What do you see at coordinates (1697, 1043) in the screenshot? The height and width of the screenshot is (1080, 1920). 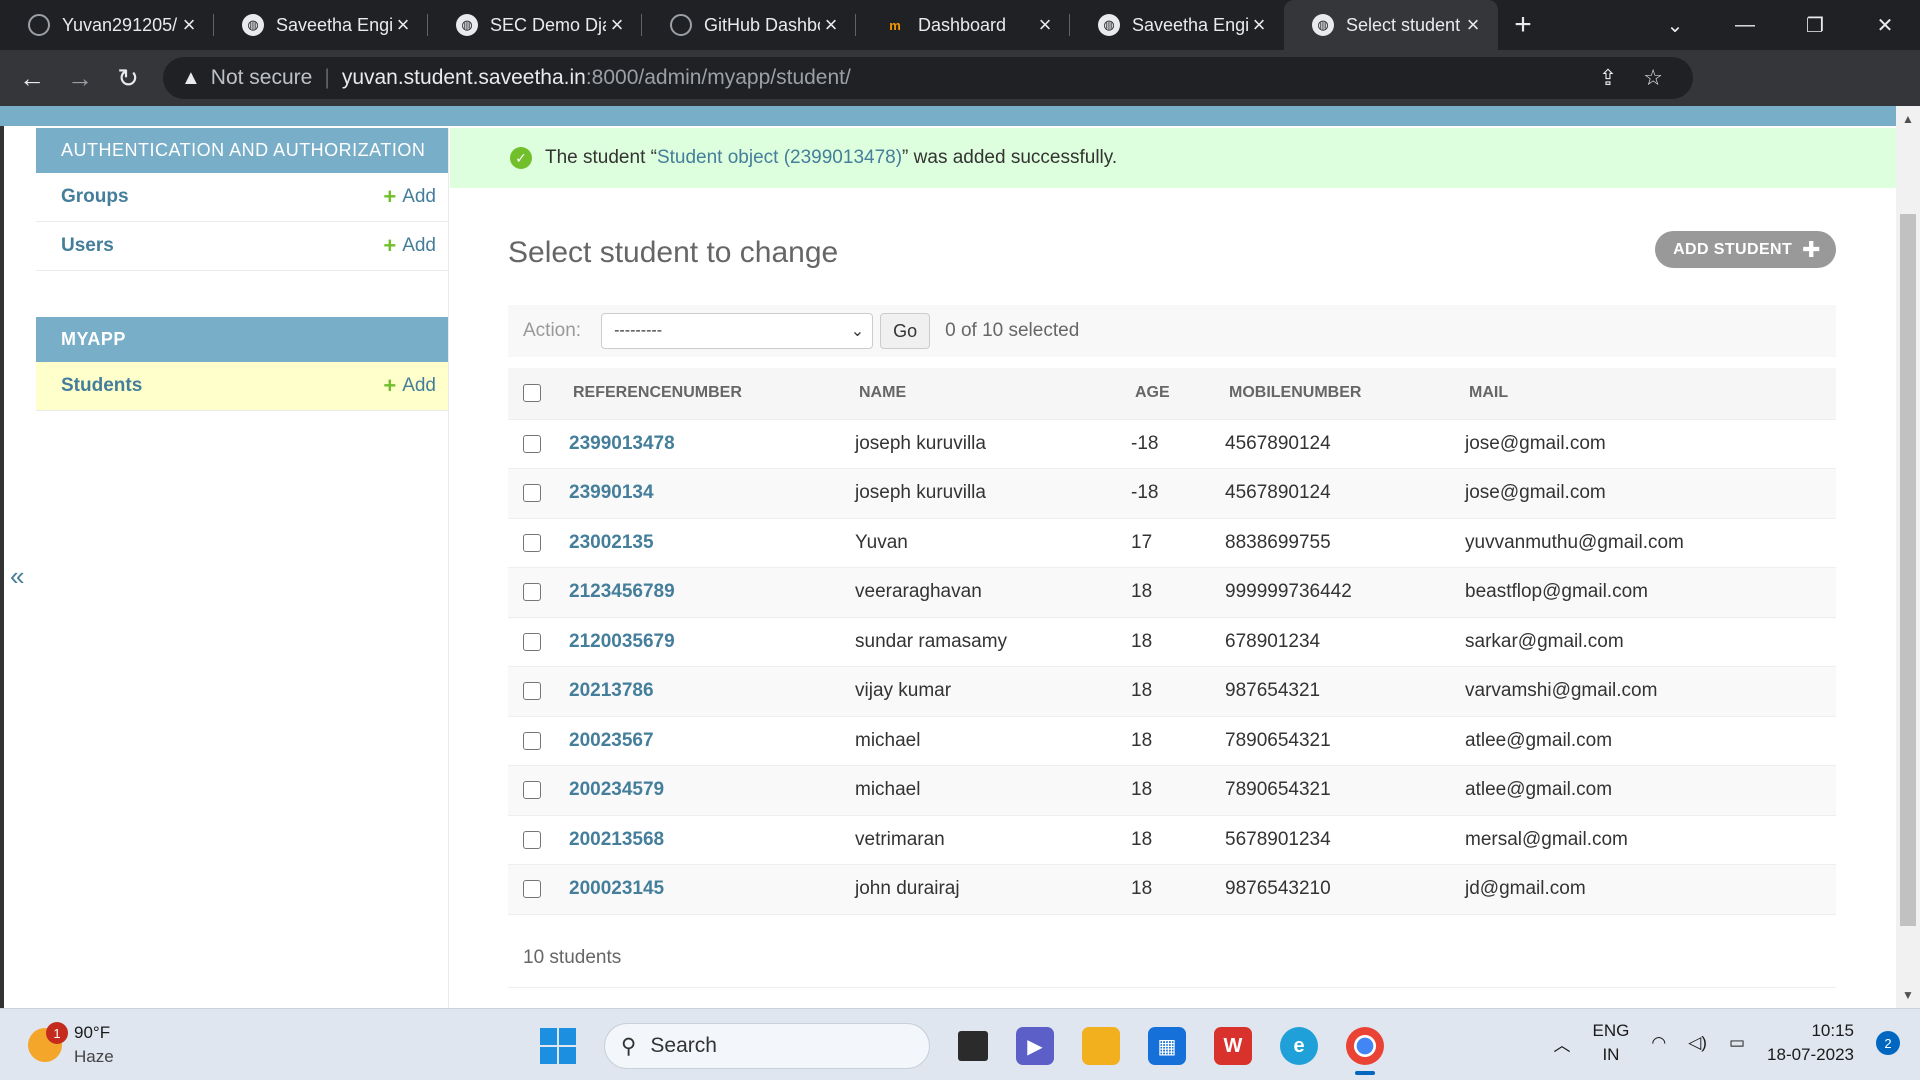 I see `volume-icon: ◁)` at bounding box center [1697, 1043].